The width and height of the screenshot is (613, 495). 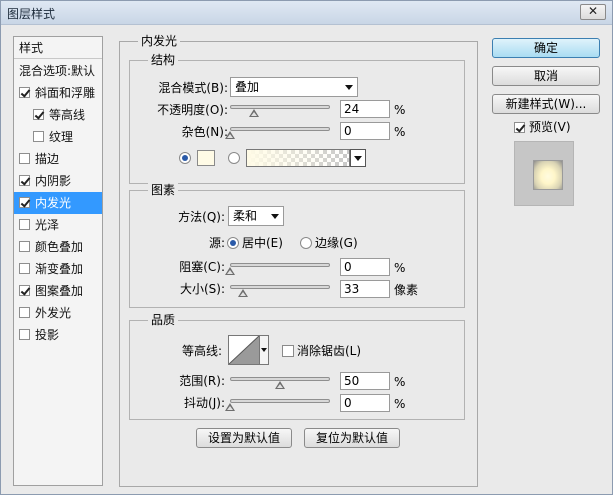 I want to click on jitter-input: 0, so click(x=365, y=403).